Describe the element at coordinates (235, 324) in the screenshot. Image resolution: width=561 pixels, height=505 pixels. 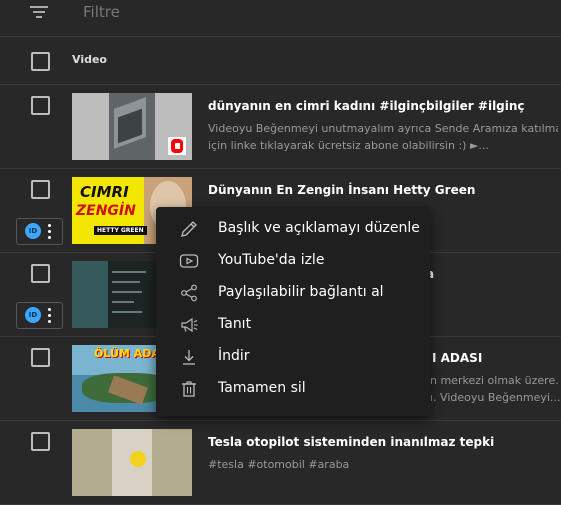
I see `menu-item-label: Tanıt` at that location.